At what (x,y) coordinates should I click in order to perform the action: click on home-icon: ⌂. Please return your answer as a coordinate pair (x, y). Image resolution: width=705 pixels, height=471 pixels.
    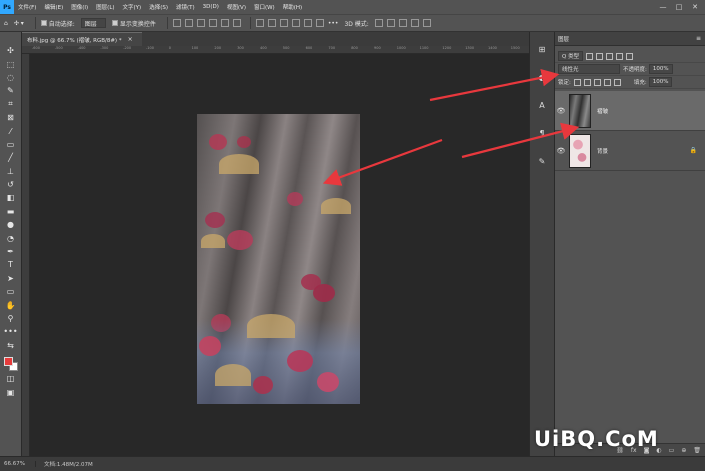
    Looking at the image, I should click on (6, 23).